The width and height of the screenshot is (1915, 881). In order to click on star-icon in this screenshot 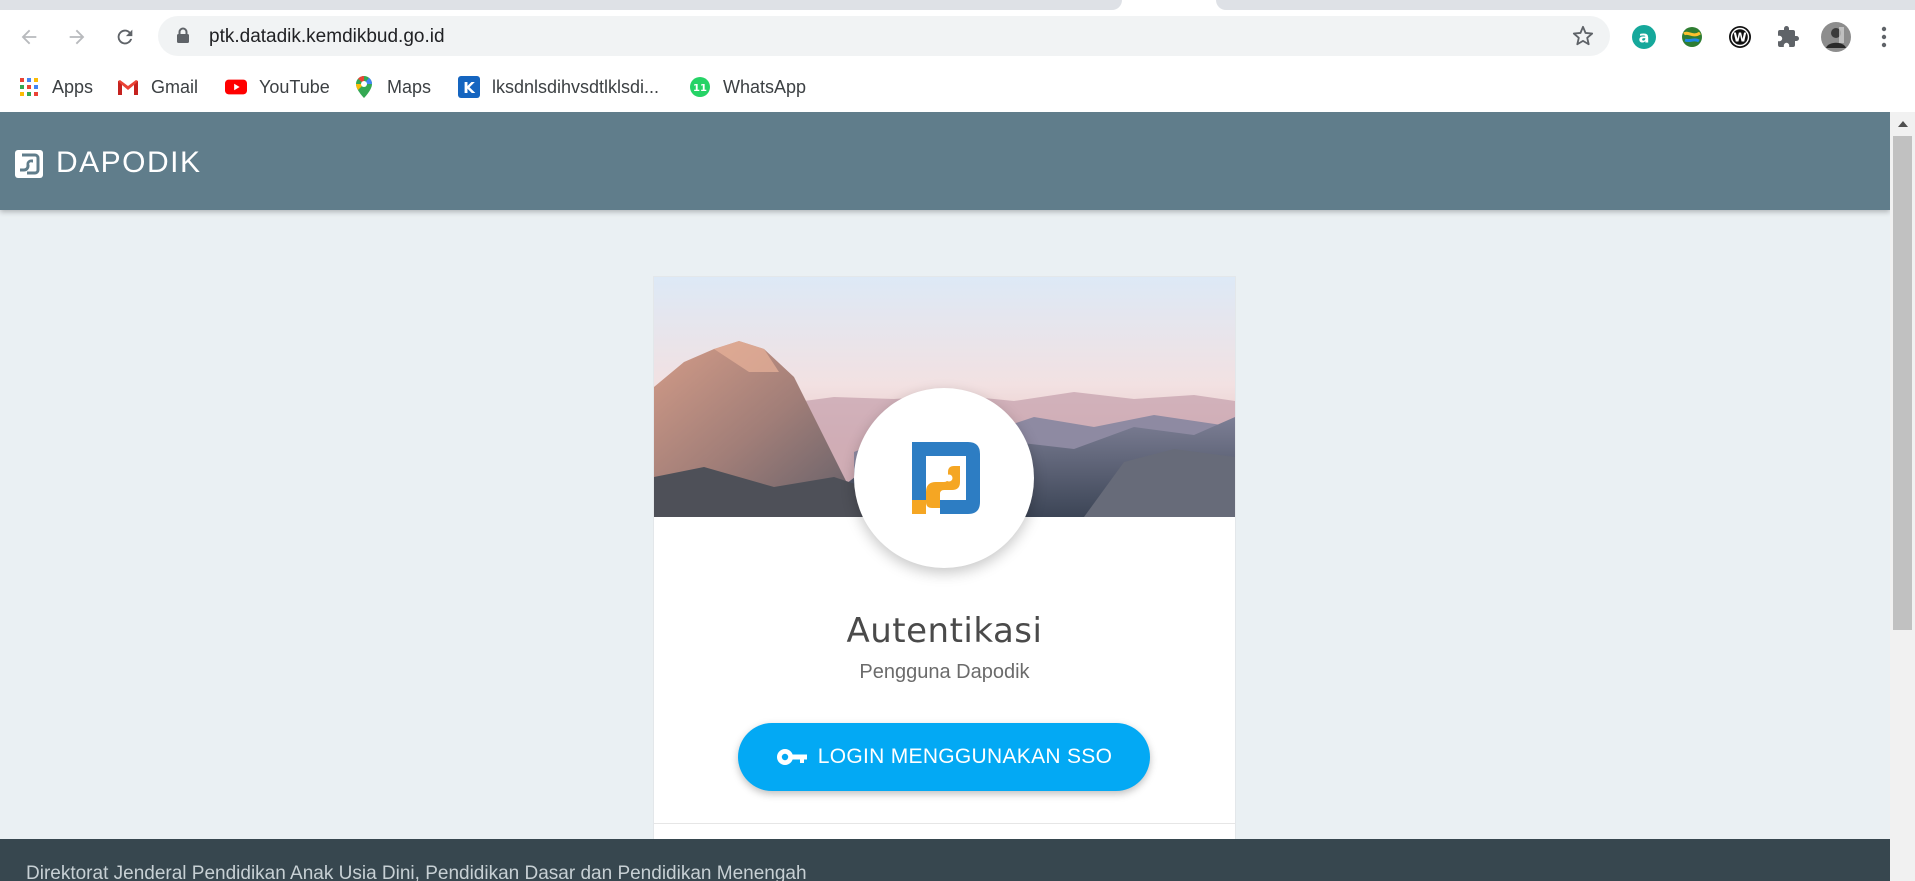, I will do `click(1583, 36)`.